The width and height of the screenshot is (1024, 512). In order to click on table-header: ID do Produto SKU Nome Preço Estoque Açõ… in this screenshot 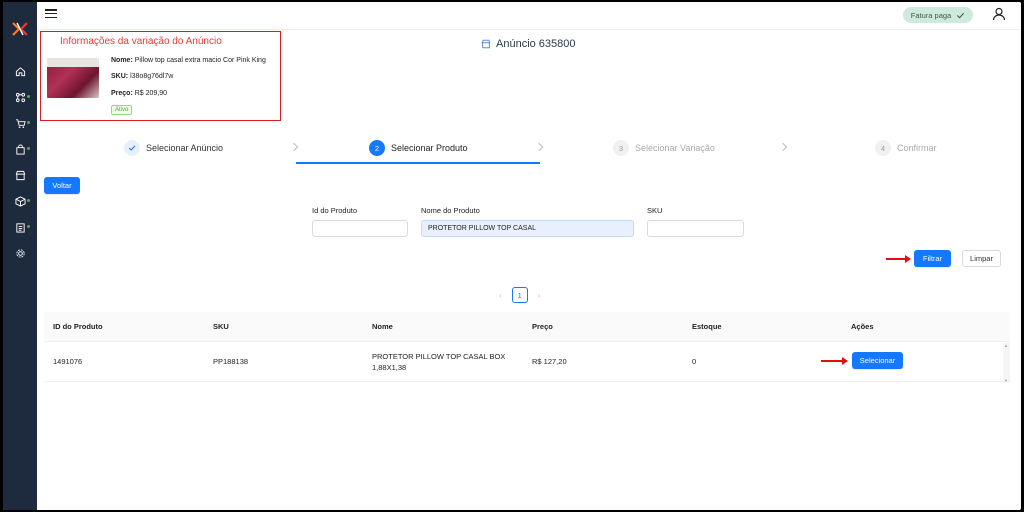, I will do `click(527, 327)`.